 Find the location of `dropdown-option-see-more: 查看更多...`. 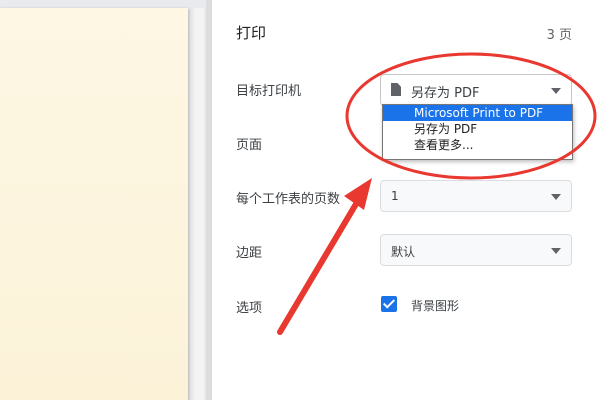

dropdown-option-see-more: 查看更多... is located at coordinates (477, 145).